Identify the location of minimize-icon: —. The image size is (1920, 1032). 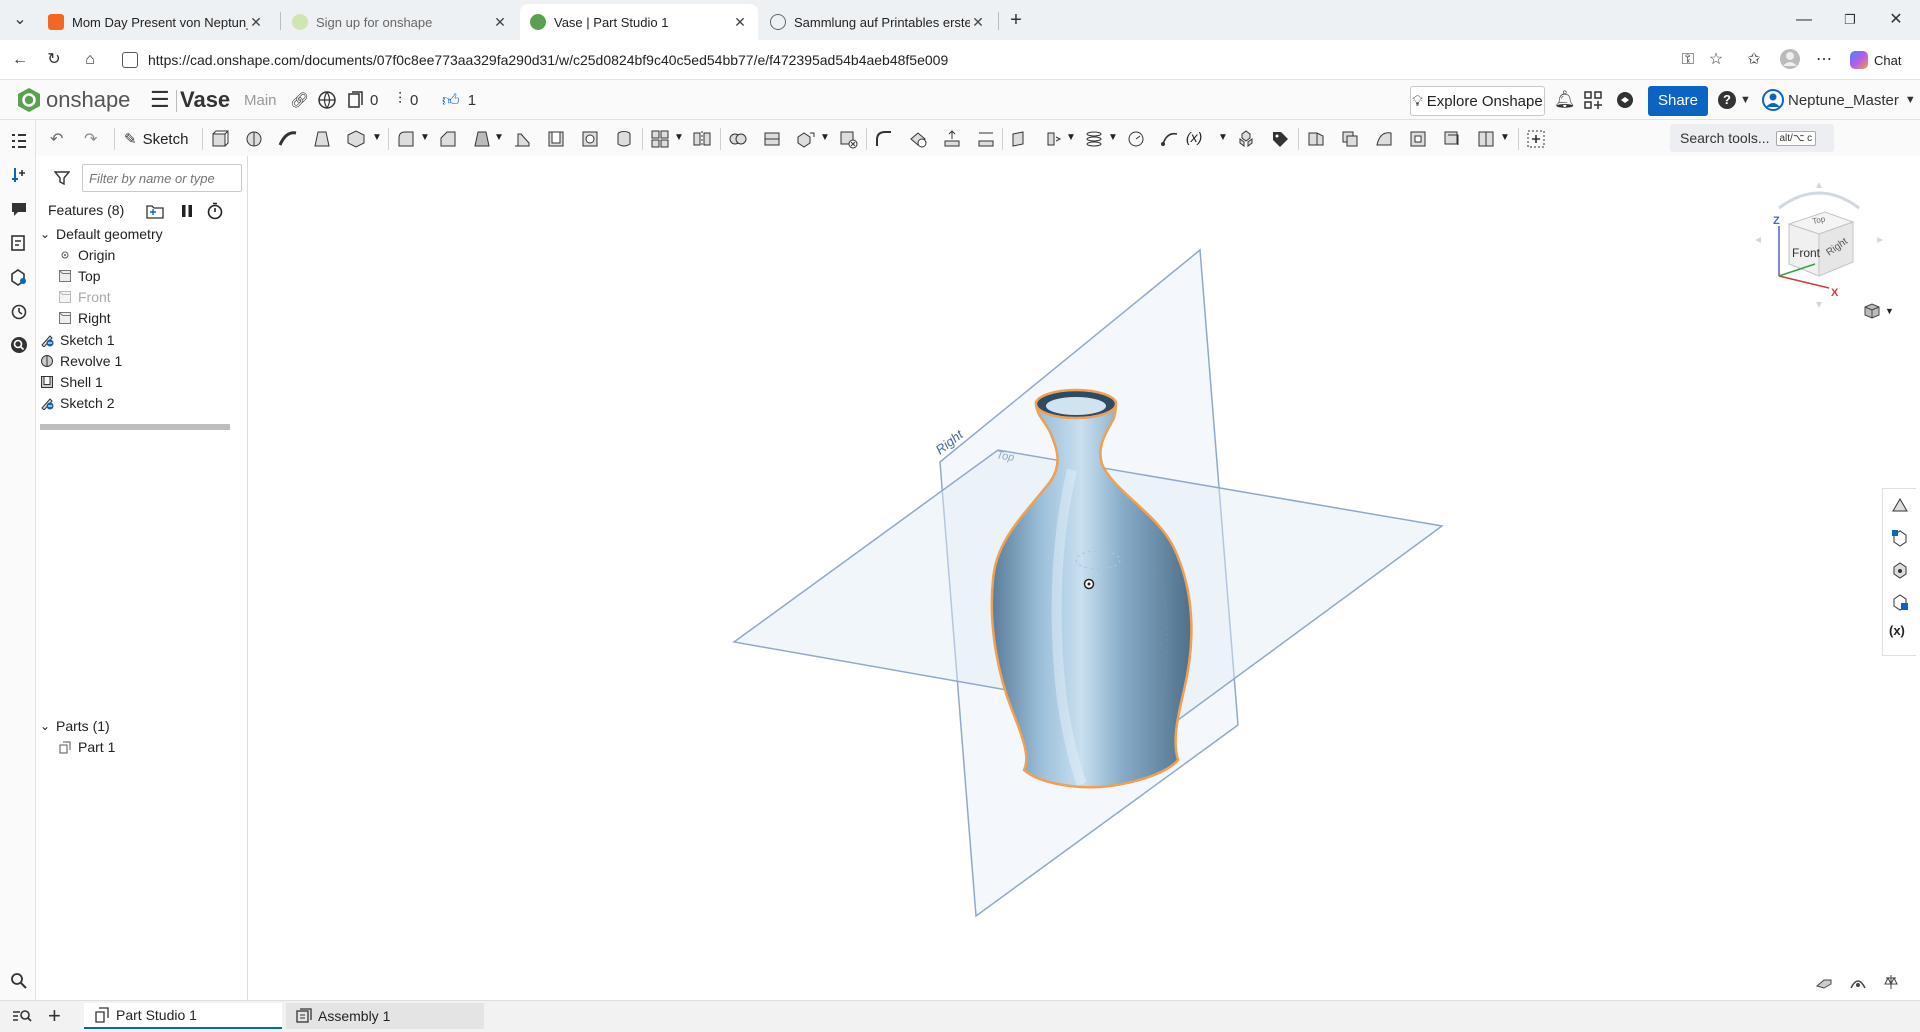
(1804, 20).